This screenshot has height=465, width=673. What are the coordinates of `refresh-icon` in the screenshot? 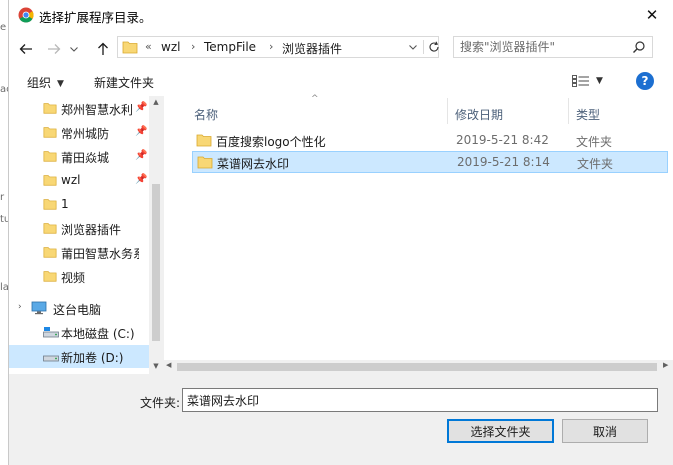 It's located at (434, 46).